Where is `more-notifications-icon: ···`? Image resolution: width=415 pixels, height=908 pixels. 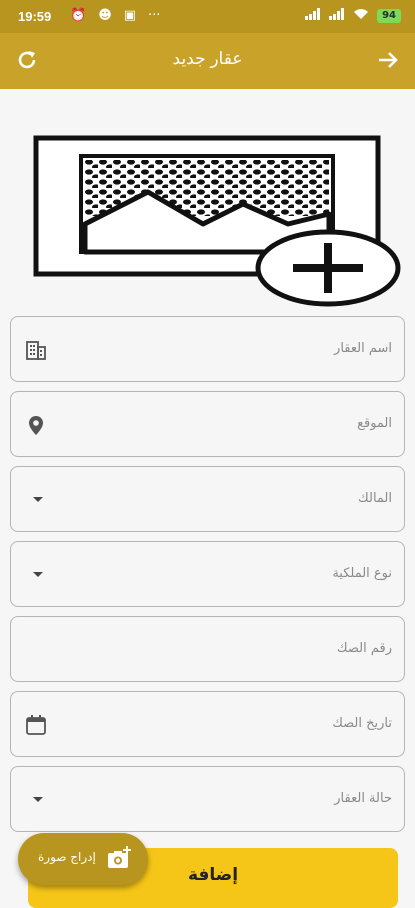
more-notifications-icon: ··· is located at coordinates (154, 15).